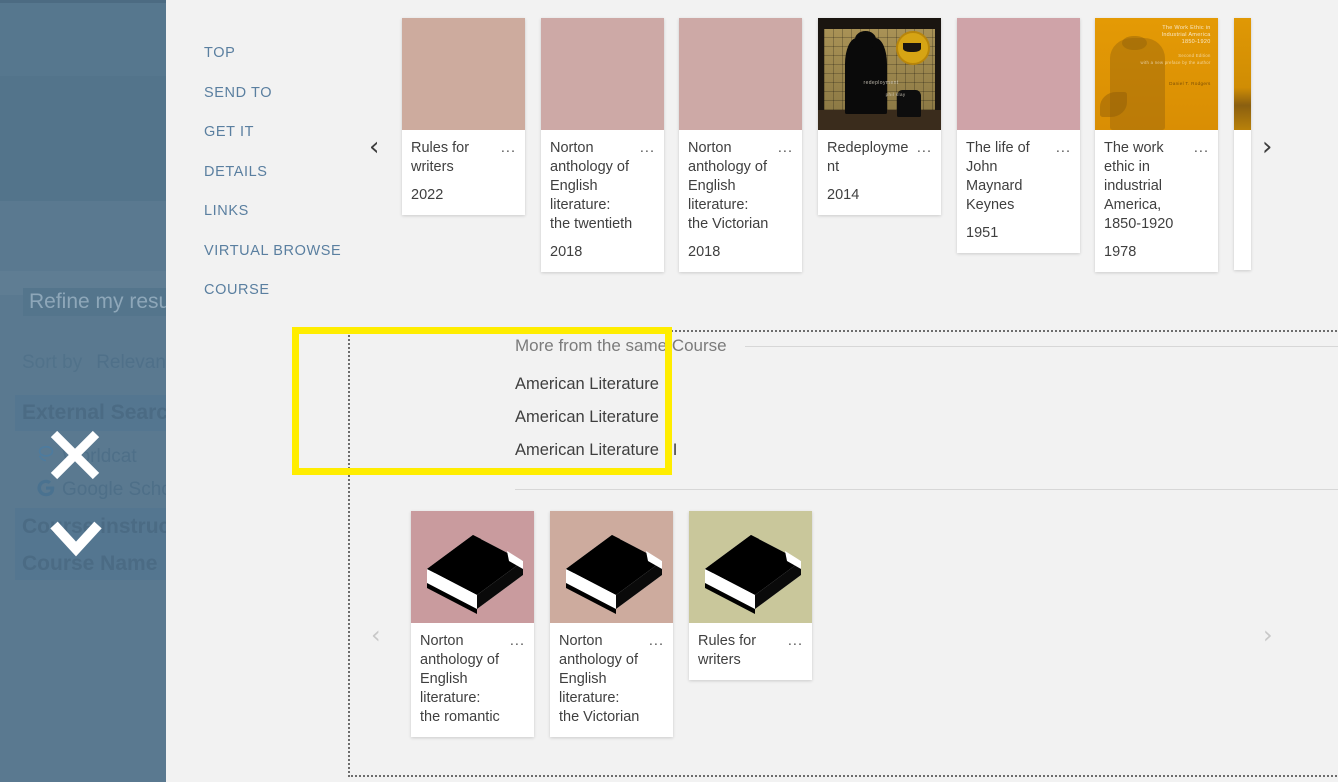 The height and width of the screenshot is (782, 1338). What do you see at coordinates (1120, 252) in the screenshot?
I see `card-date: 1978` at bounding box center [1120, 252].